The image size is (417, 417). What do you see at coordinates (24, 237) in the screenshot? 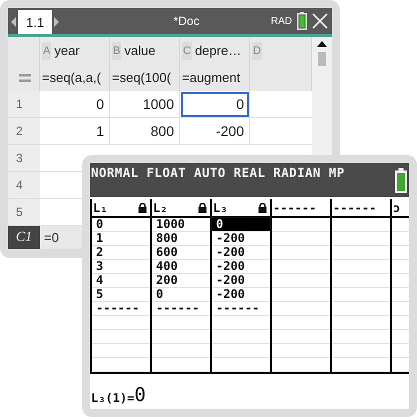
I see `cell-reference: C1` at bounding box center [24, 237].